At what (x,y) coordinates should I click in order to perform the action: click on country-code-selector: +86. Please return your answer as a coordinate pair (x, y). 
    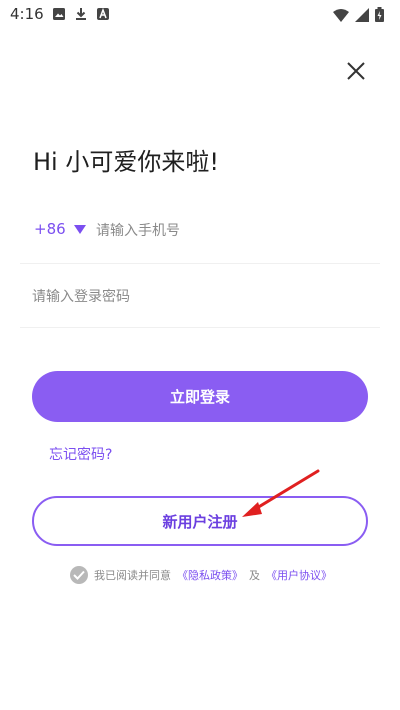
    Looking at the image, I should click on (60, 229).